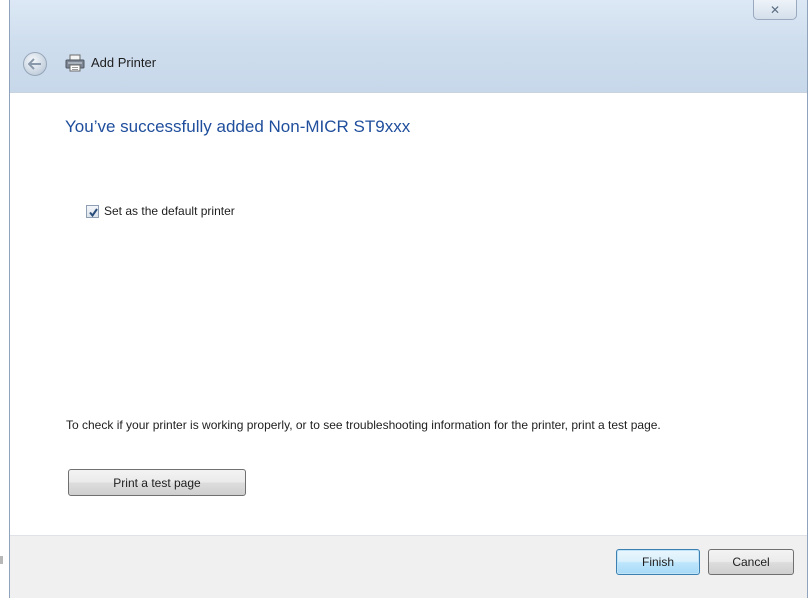 The image size is (809, 599). I want to click on default-printer-option: Set as the default printer, so click(160, 211).